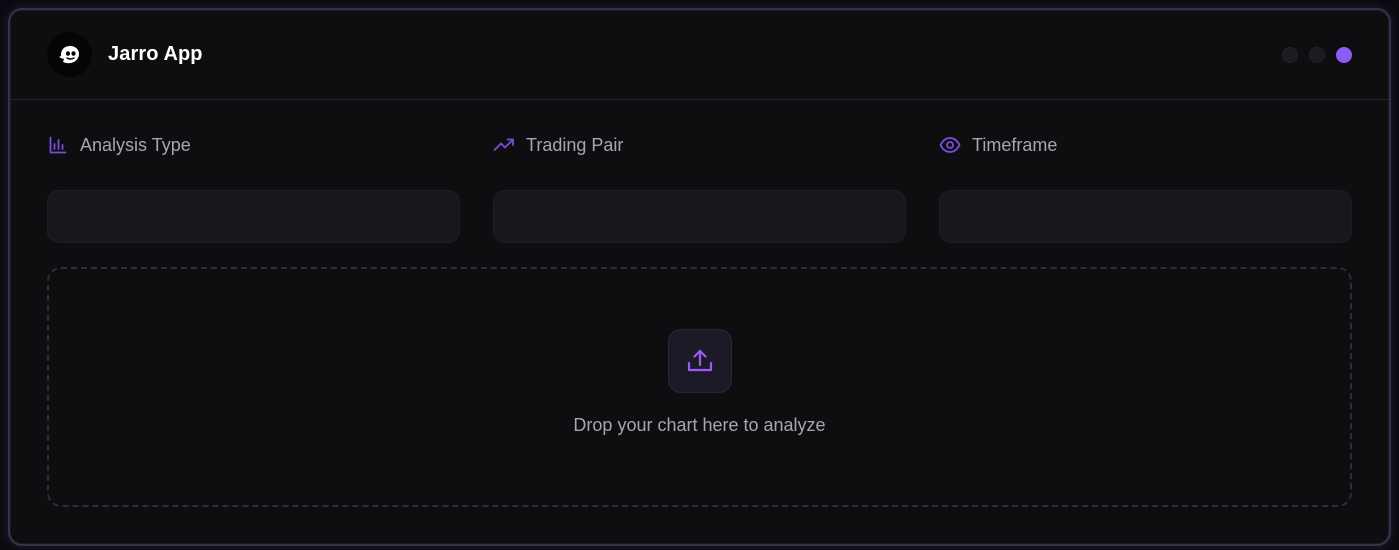  Describe the element at coordinates (1145, 188) in the screenshot. I see `timeframe-group: Timeframe` at that location.